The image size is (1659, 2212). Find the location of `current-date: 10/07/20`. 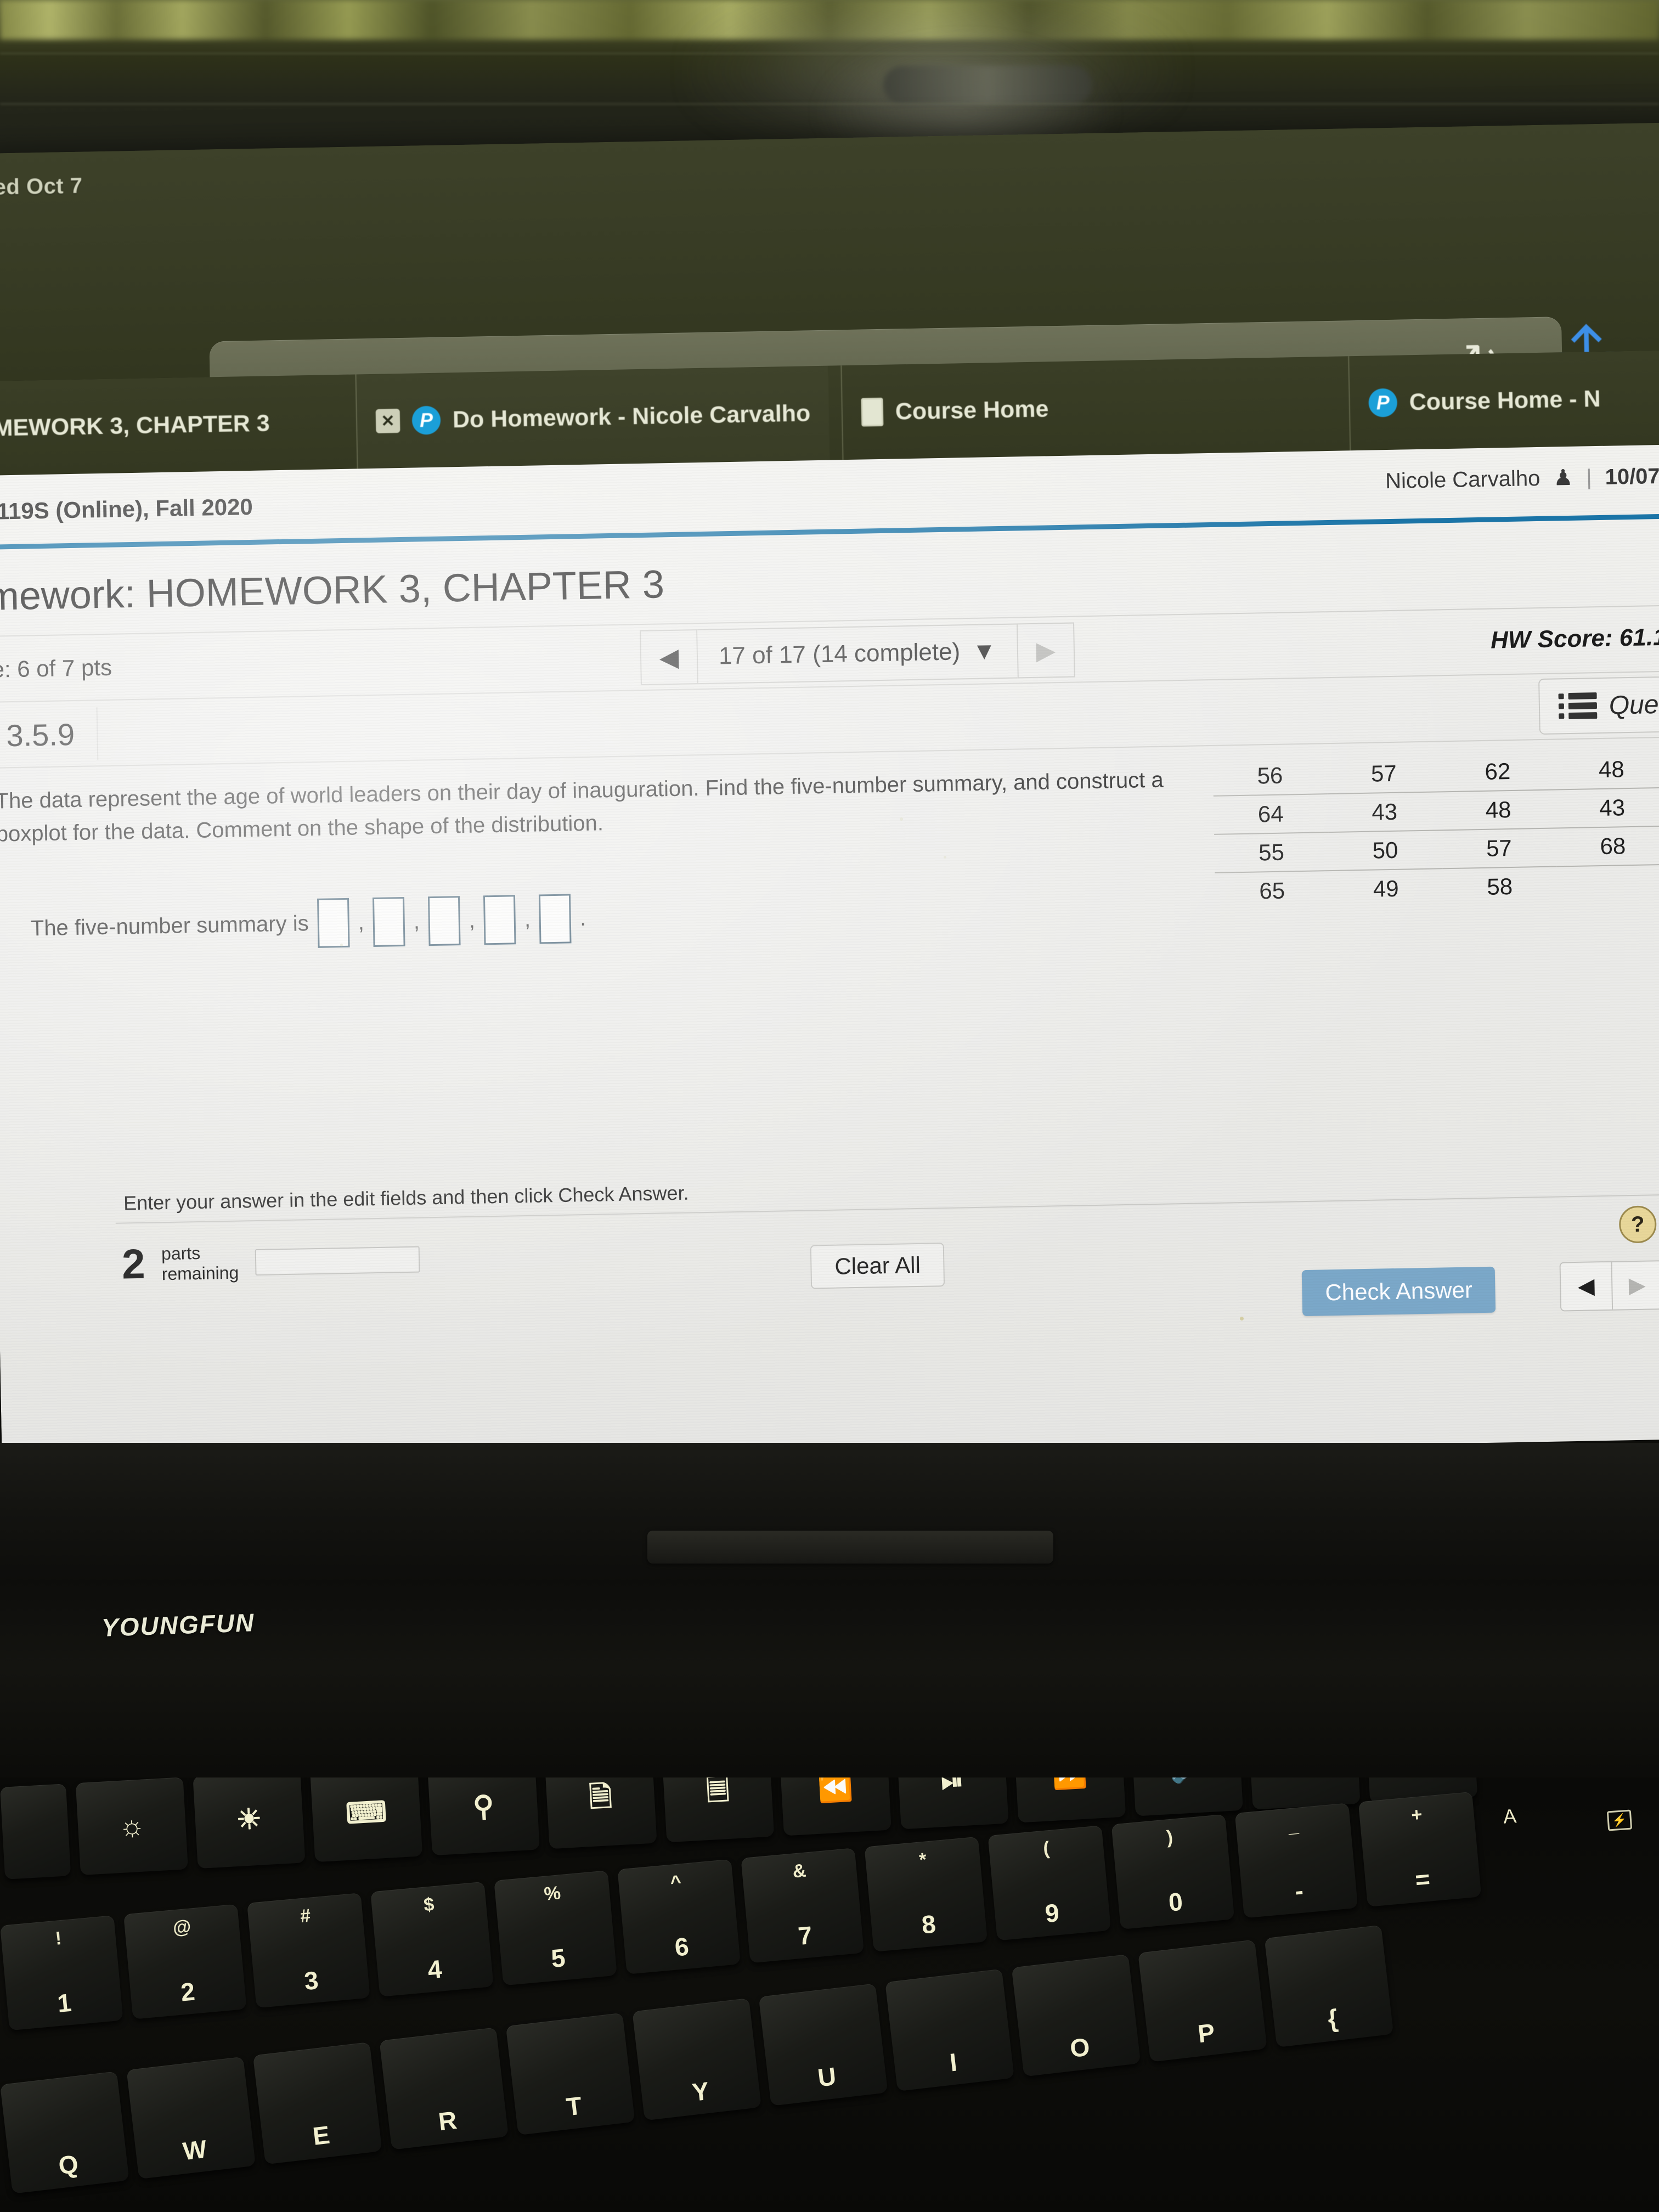

current-date: 10/07/20 is located at coordinates (1632, 476).